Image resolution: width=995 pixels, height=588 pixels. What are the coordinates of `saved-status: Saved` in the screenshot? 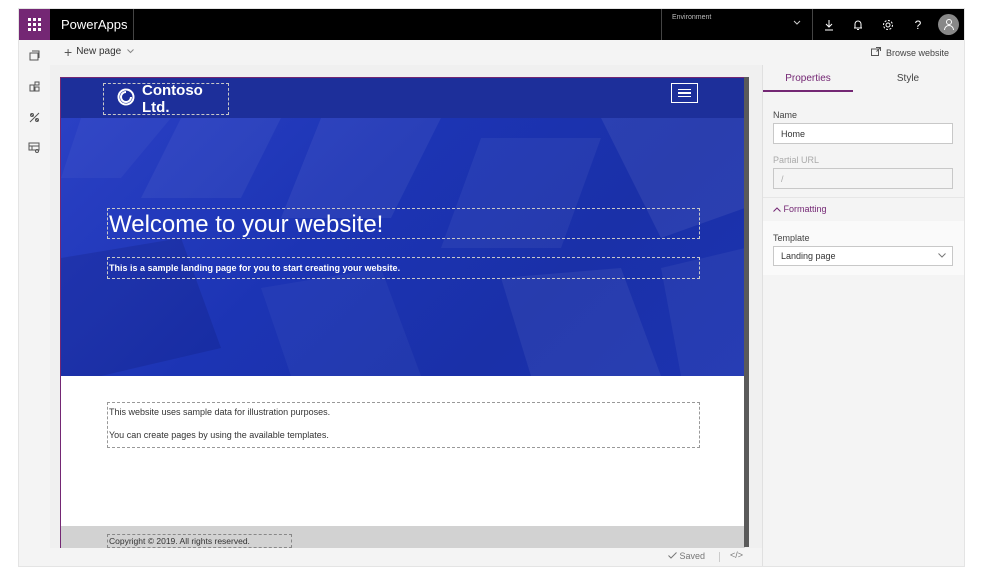 It's located at (686, 556).